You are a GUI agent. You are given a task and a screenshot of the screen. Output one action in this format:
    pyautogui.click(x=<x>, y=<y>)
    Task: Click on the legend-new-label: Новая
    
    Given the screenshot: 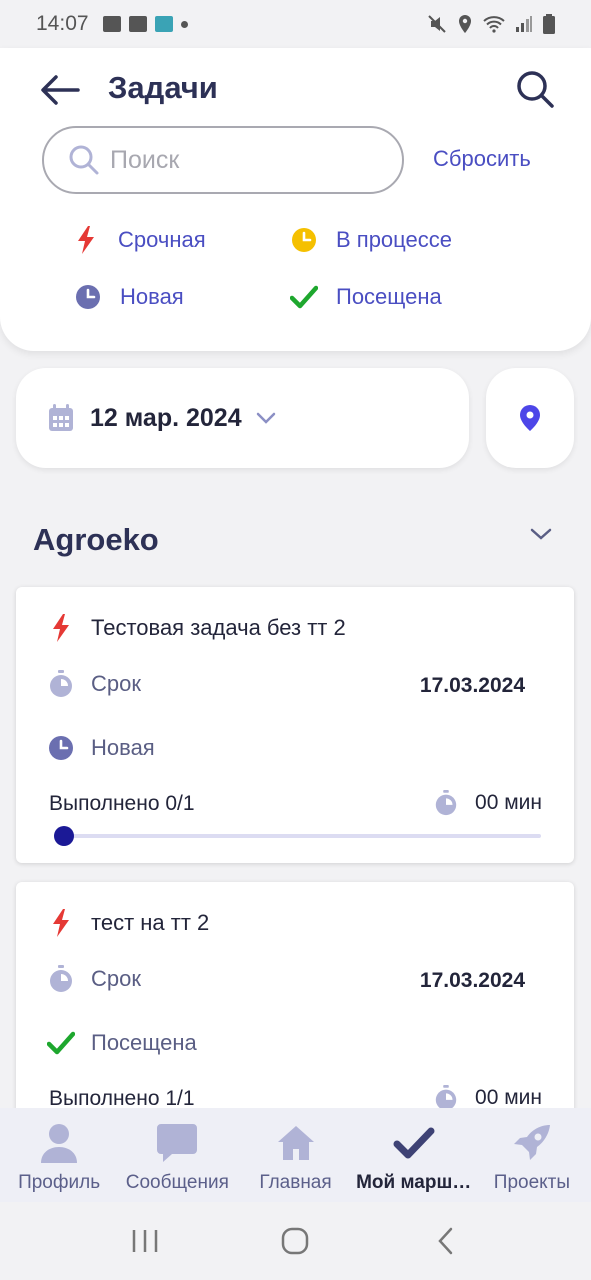 What is the action you would take?
    pyautogui.click(x=152, y=296)
    